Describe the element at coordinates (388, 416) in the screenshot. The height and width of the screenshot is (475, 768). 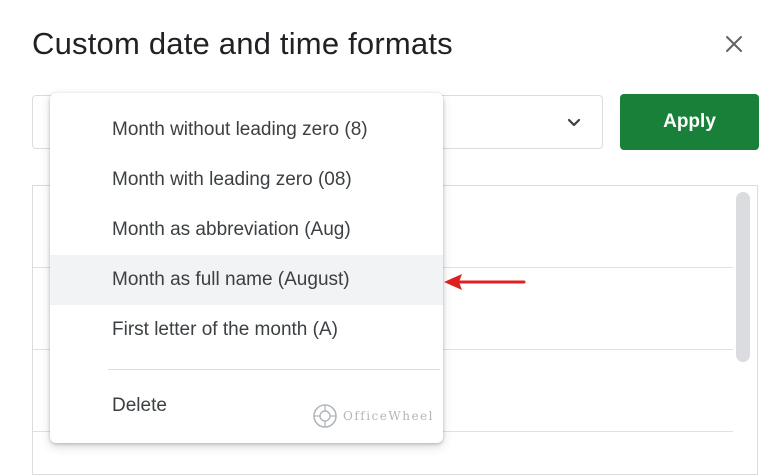
I see `watermark-text: OfficeWheel` at that location.